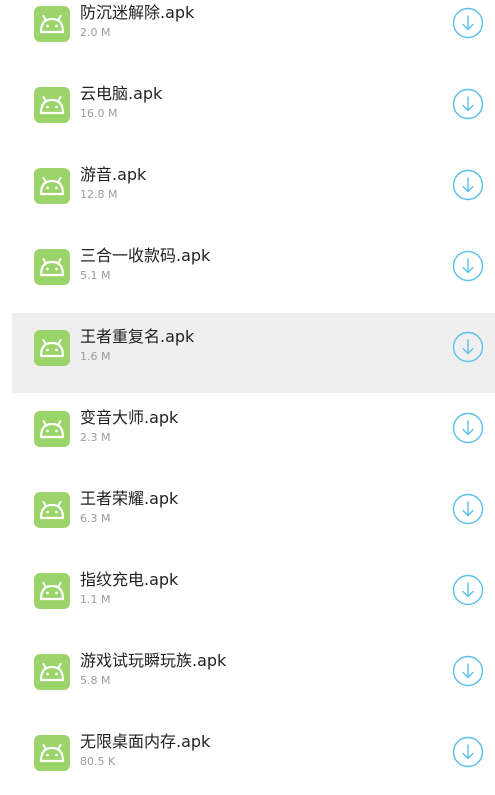 This screenshot has width=495, height=795. What do you see at coordinates (253, 107) in the screenshot?
I see `file-row: 云电脑.apk 16.0 M` at bounding box center [253, 107].